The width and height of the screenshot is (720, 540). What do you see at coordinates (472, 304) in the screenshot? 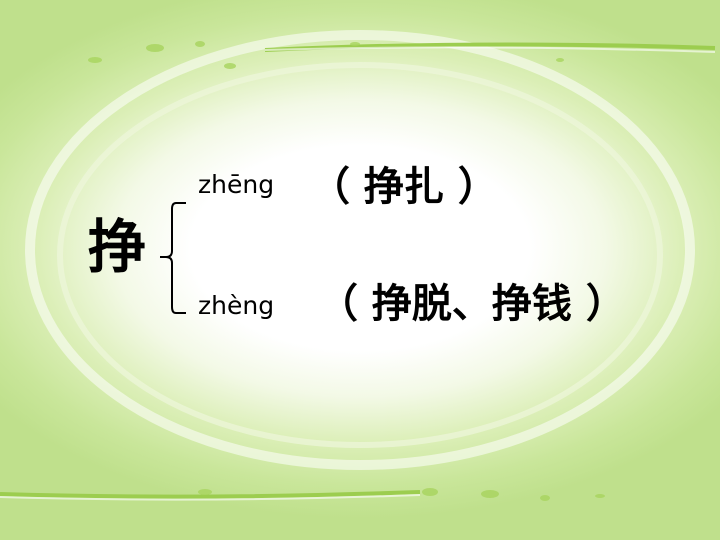
I see `example-words-2: （ 挣脱、挣钱 ）` at bounding box center [472, 304].